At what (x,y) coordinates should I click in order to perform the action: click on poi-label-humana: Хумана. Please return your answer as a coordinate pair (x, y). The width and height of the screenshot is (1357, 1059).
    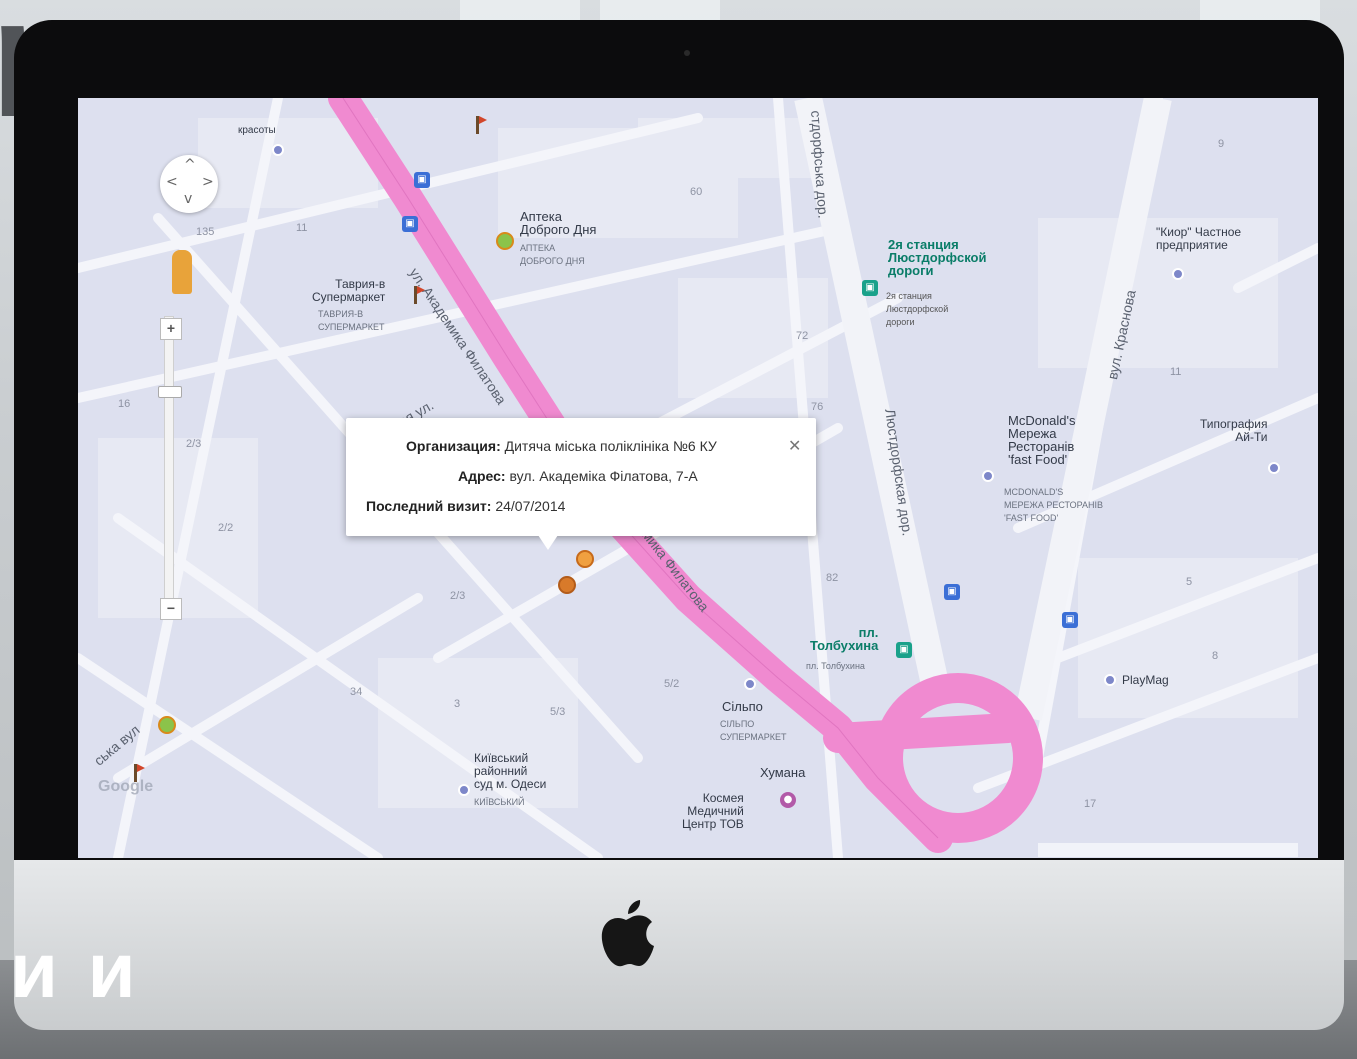
    Looking at the image, I should click on (783, 772).